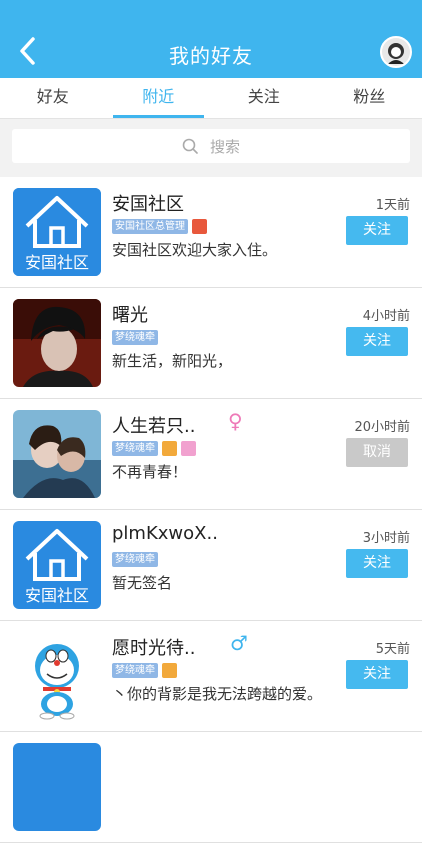  I want to click on doraemon-avatar, so click(57, 676).